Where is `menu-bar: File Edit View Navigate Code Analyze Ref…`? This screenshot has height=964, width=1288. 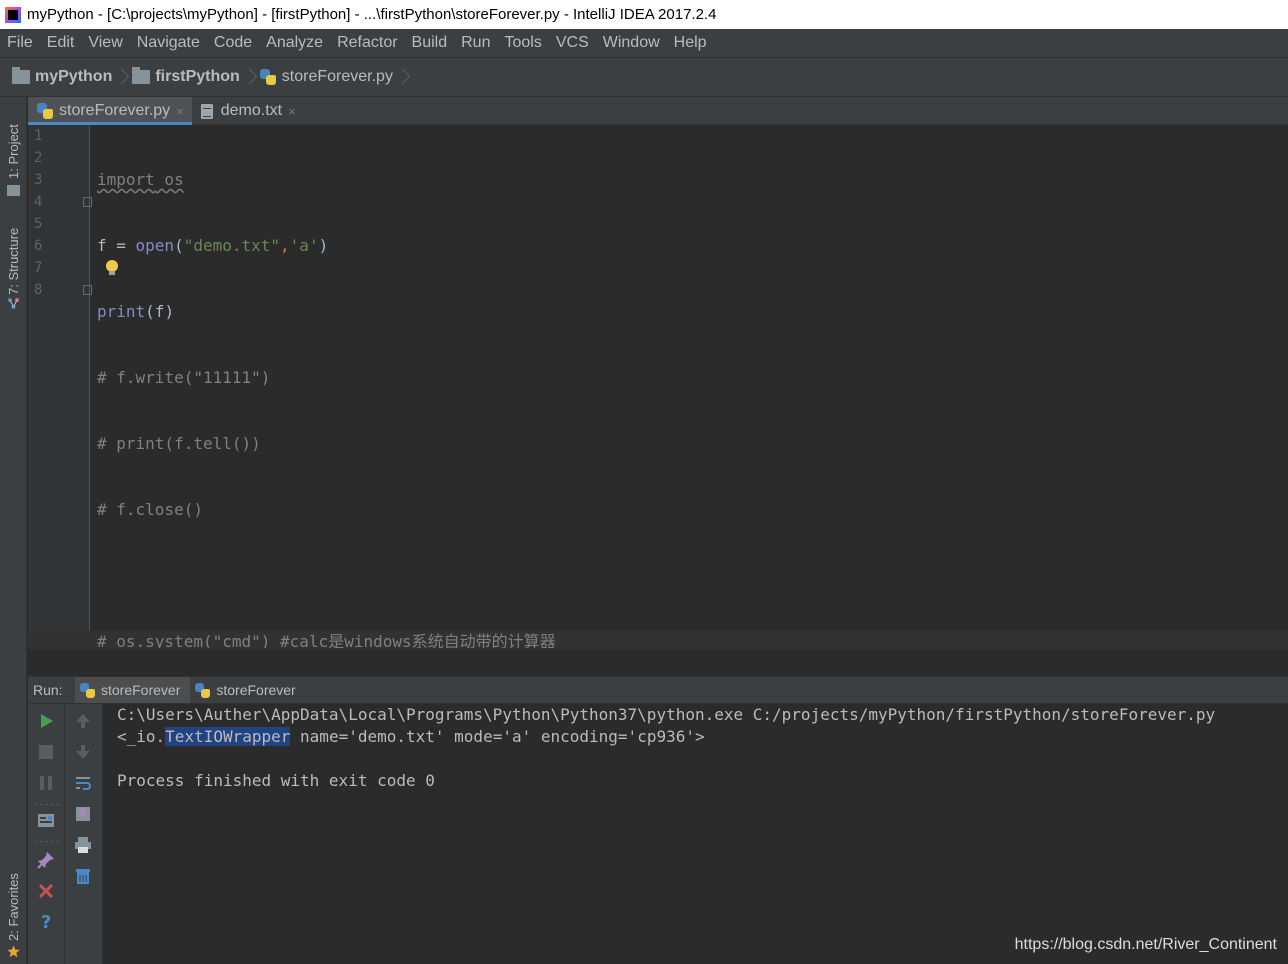
menu-bar: File Edit View Navigate Code Analyze Ref… is located at coordinates (644, 43).